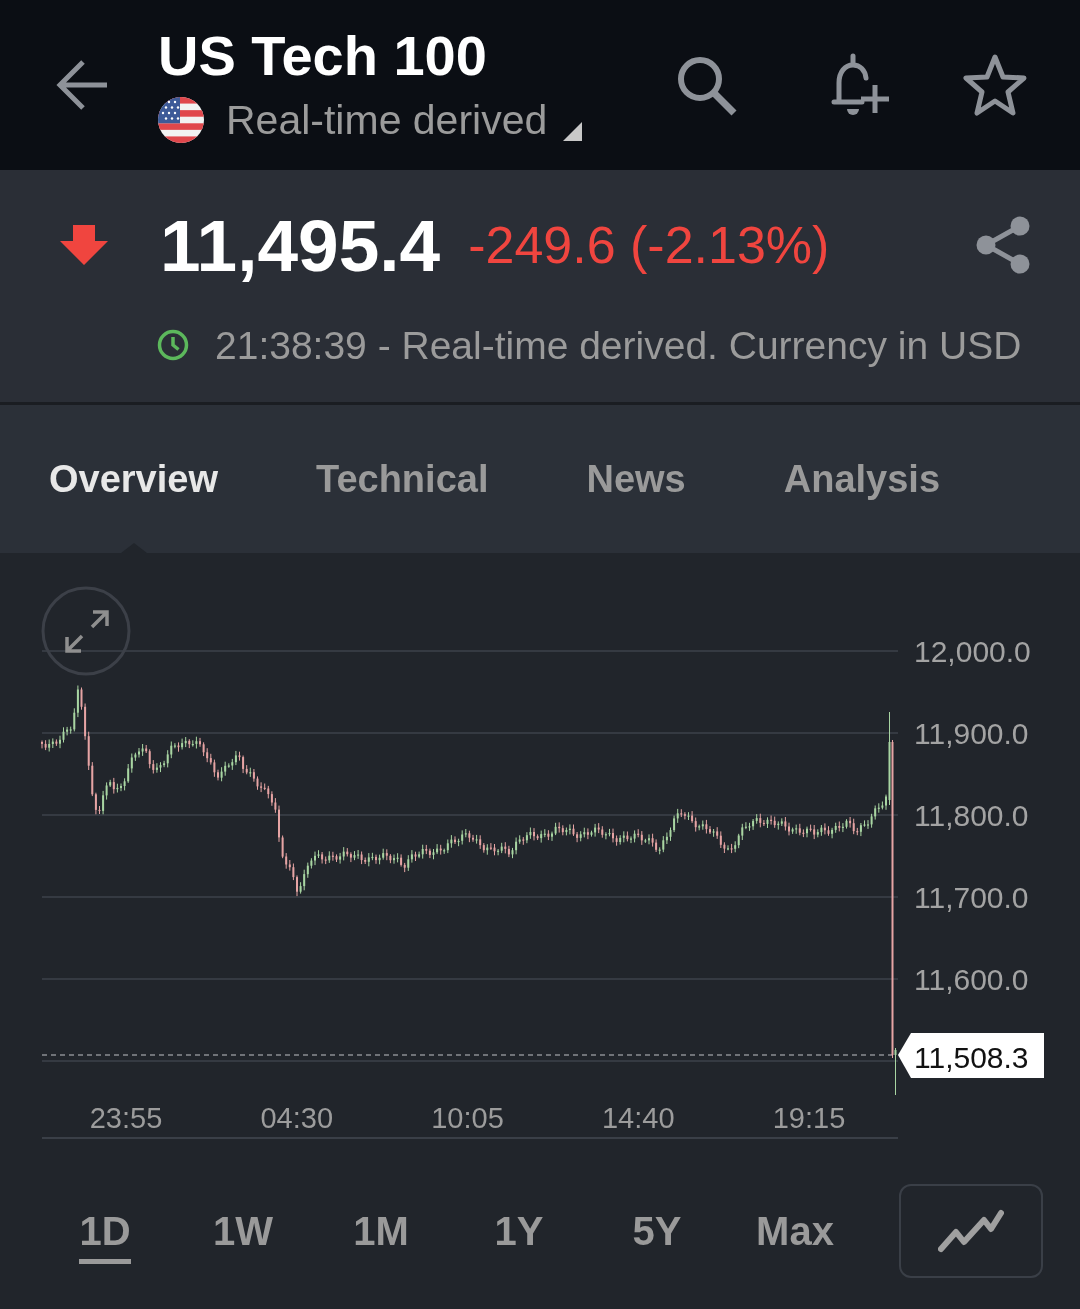 This screenshot has width=1080, height=1309. Describe the element at coordinates (82, 85) in the screenshot. I see `back-arrow-icon` at that location.